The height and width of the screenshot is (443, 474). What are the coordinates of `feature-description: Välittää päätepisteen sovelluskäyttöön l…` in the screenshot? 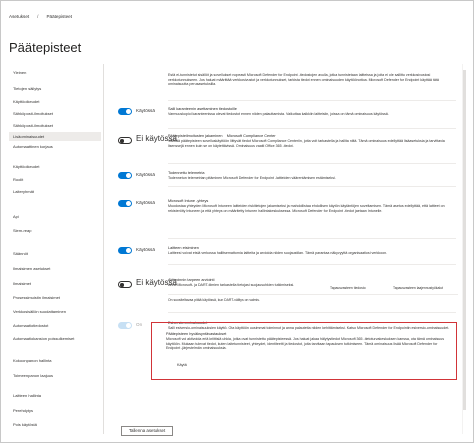 It's located at (306, 143).